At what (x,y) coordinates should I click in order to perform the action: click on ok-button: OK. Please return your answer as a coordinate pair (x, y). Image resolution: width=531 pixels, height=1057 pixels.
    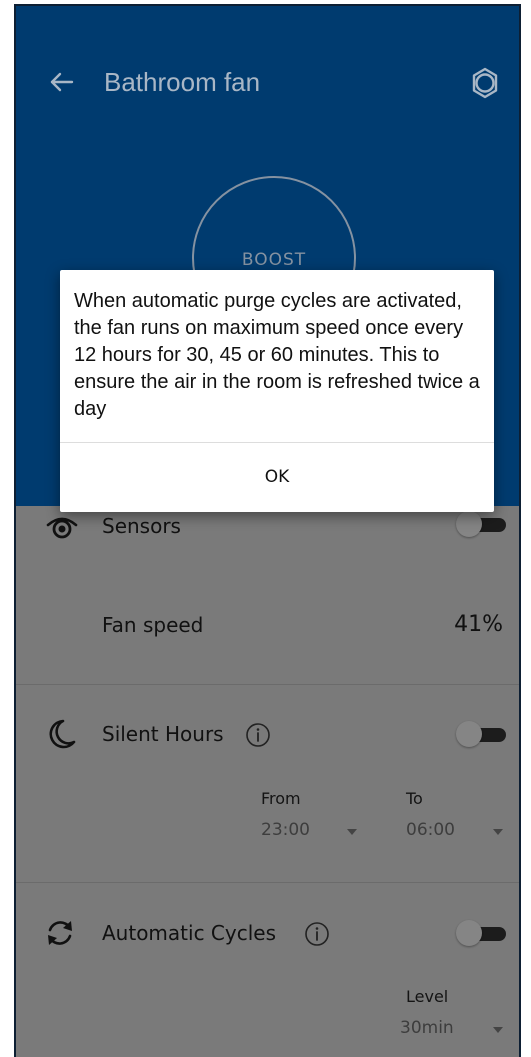
    Looking at the image, I should click on (277, 477).